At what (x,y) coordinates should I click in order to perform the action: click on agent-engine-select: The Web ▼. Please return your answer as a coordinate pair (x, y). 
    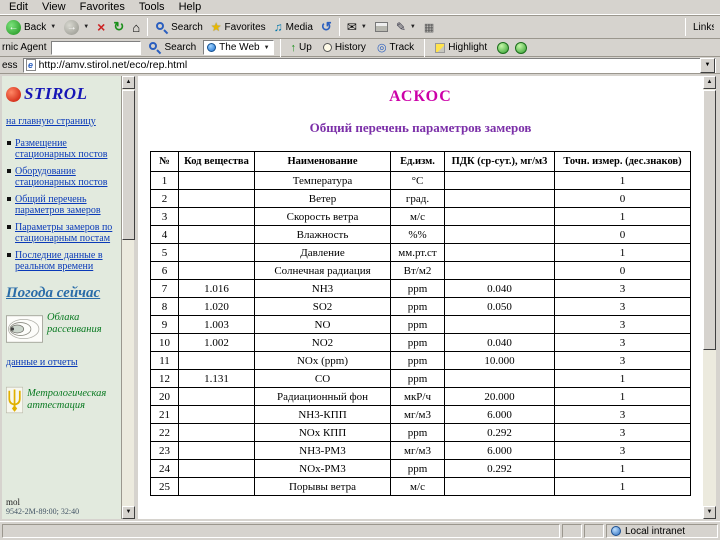
    Looking at the image, I should click on (238, 47).